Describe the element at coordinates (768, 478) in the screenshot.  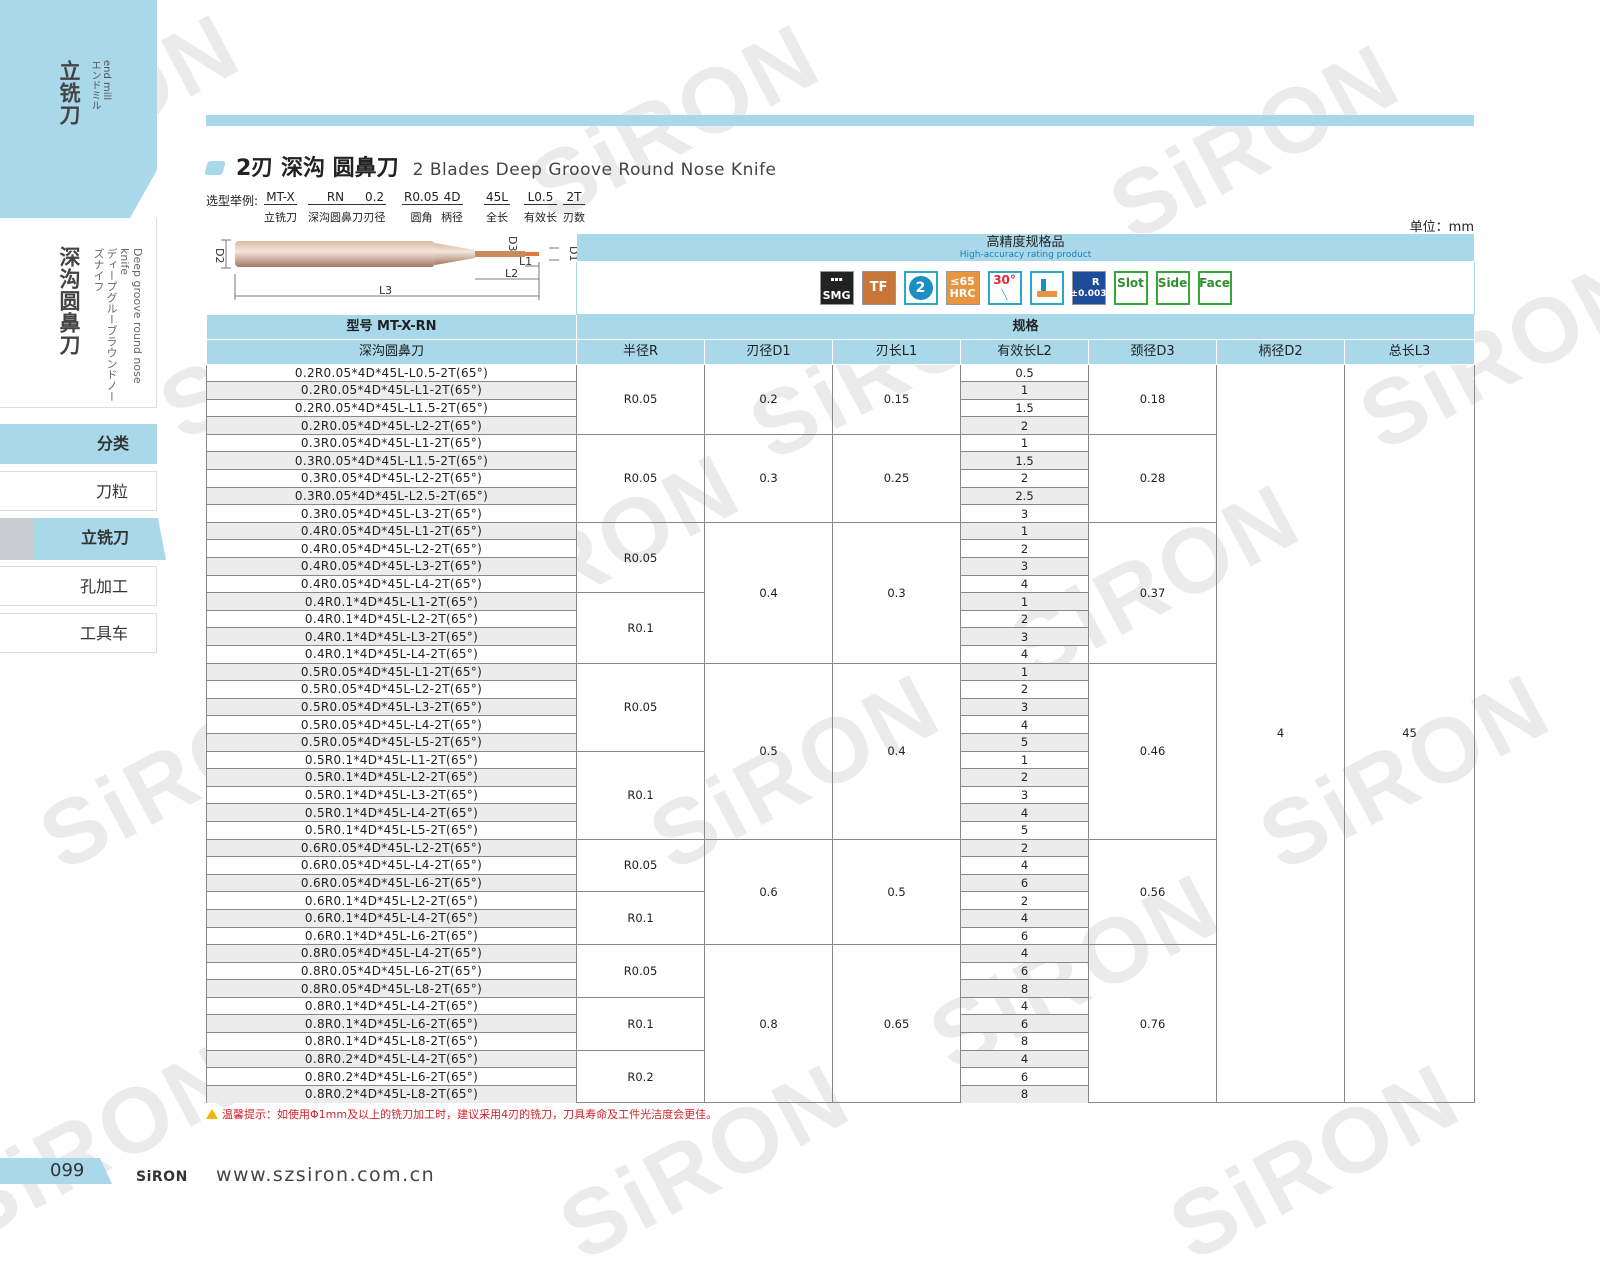
I see `d1-cell: 0.3` at that location.